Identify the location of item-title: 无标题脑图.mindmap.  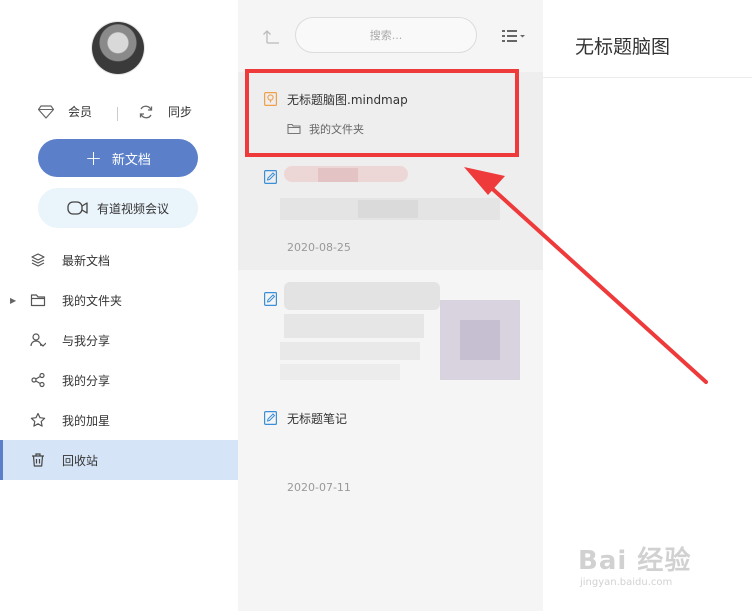
(347, 100).